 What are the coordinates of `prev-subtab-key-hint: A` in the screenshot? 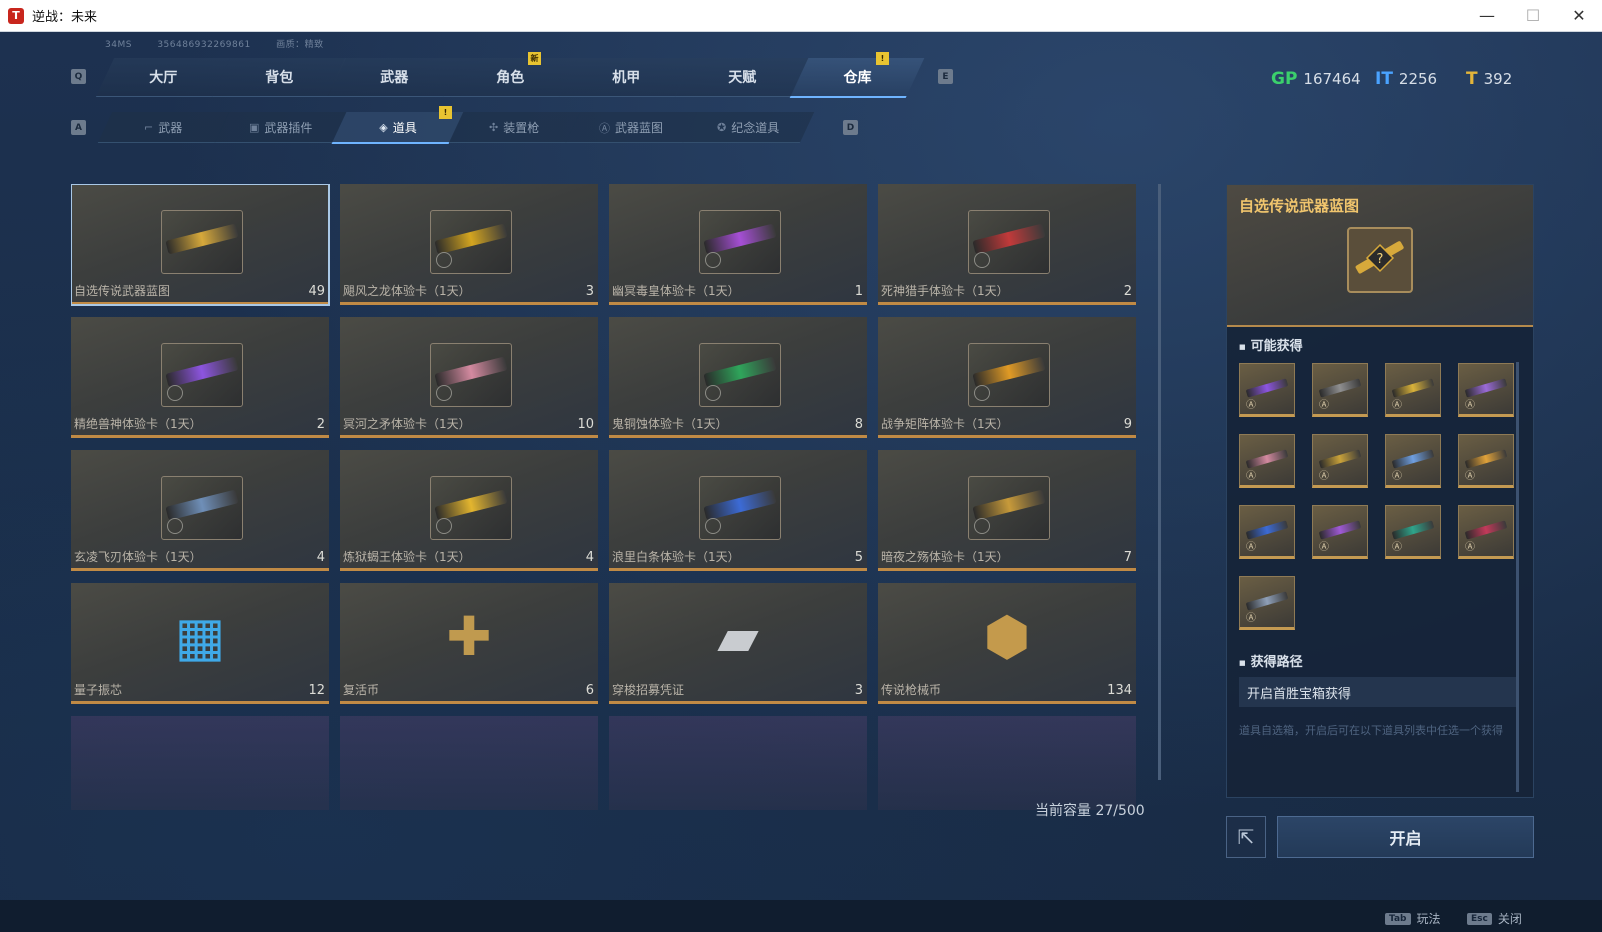 It's located at (78, 127).